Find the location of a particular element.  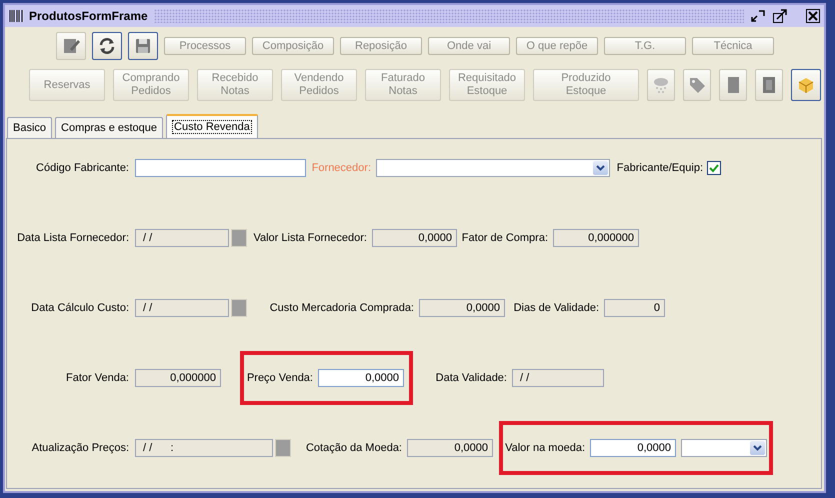

field-label: Fornecedor: is located at coordinates (340, 168).